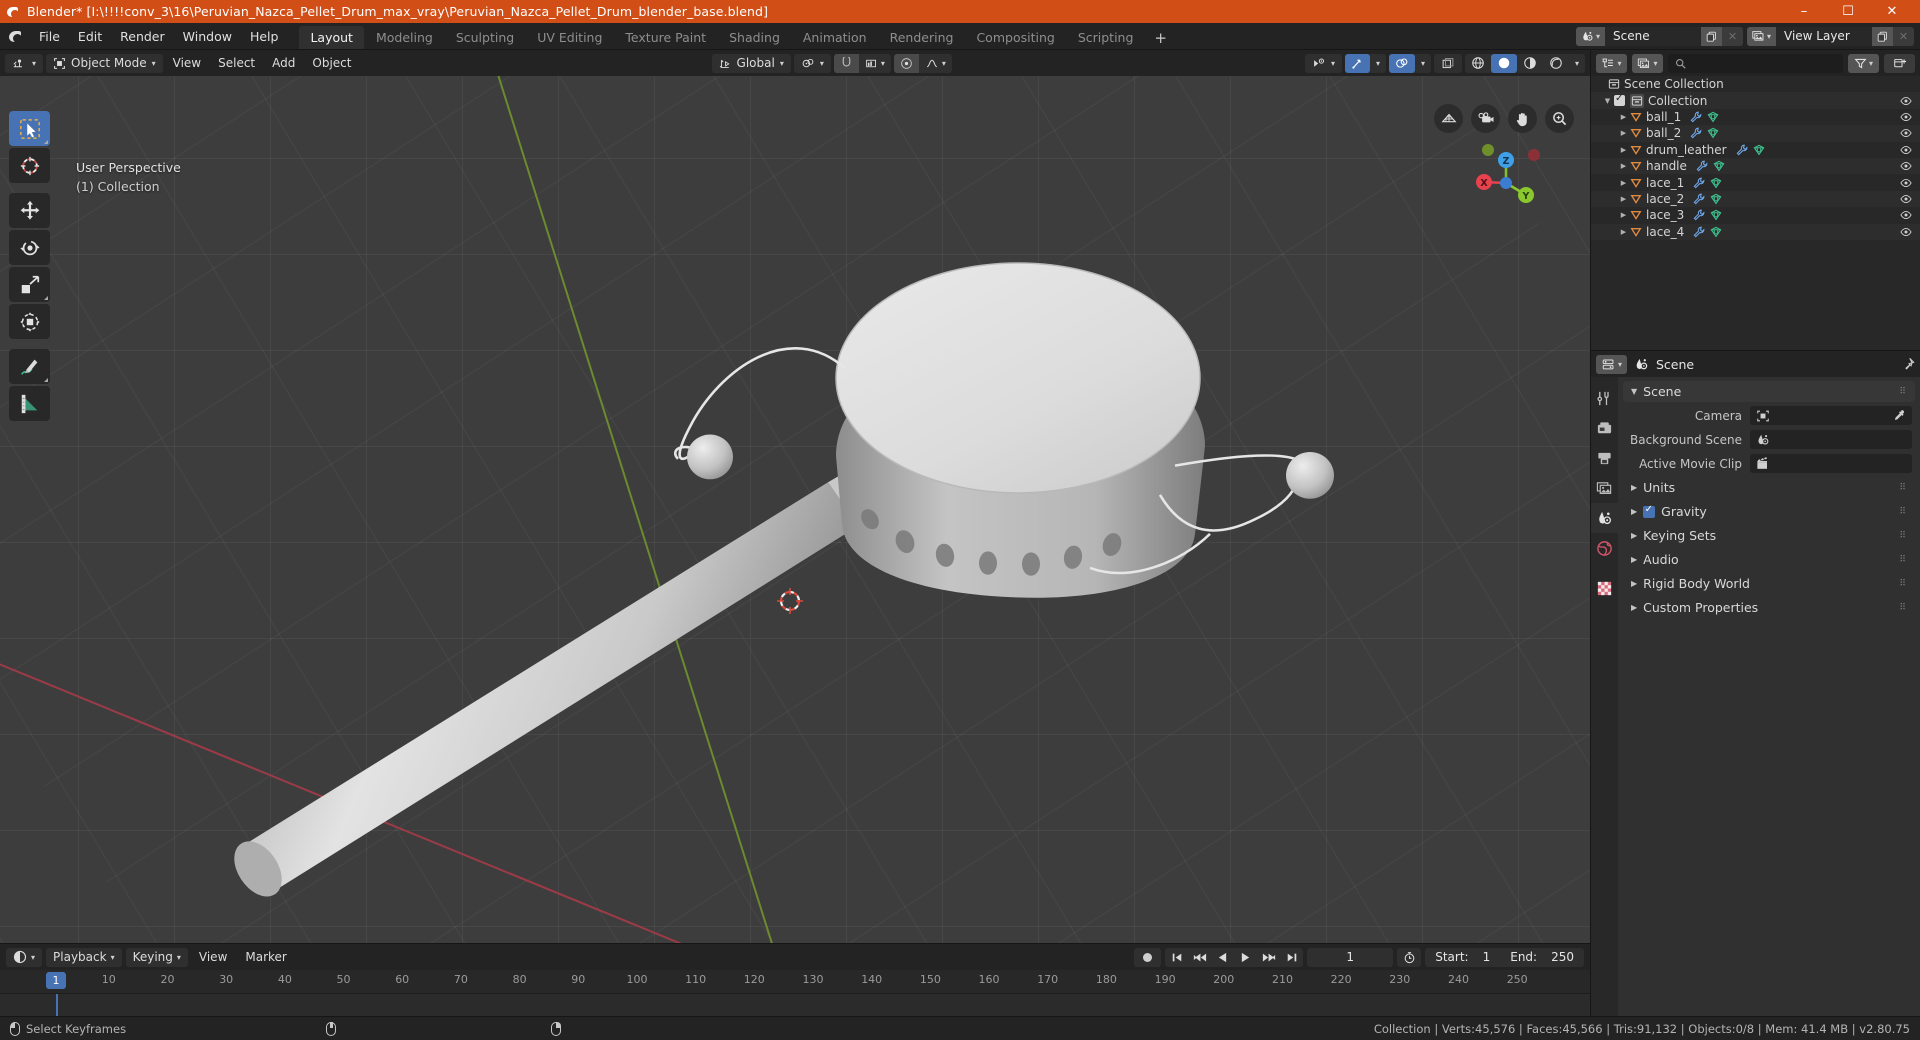 Image resolution: width=1920 pixels, height=1040 pixels. What do you see at coordinates (283, 63) in the screenshot?
I see `viewport-menu-add: Add` at bounding box center [283, 63].